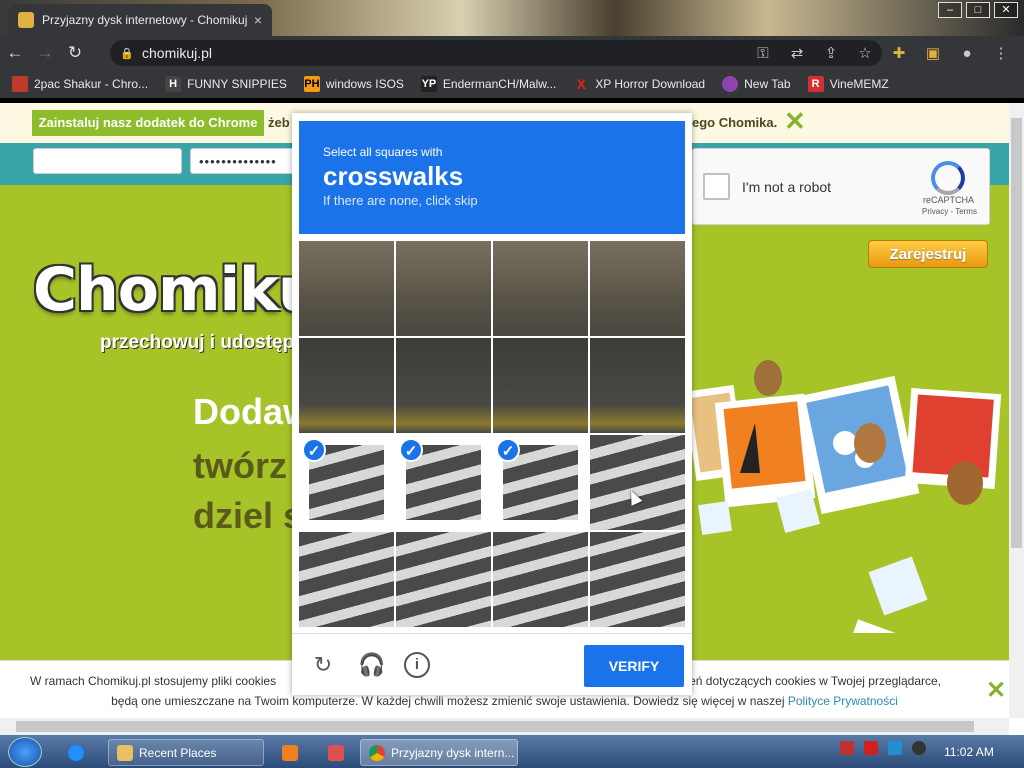 Image resolution: width=1024 pixels, height=768 pixels. Describe the element at coordinates (45, 53) in the screenshot. I see `forward-button: →` at that location.